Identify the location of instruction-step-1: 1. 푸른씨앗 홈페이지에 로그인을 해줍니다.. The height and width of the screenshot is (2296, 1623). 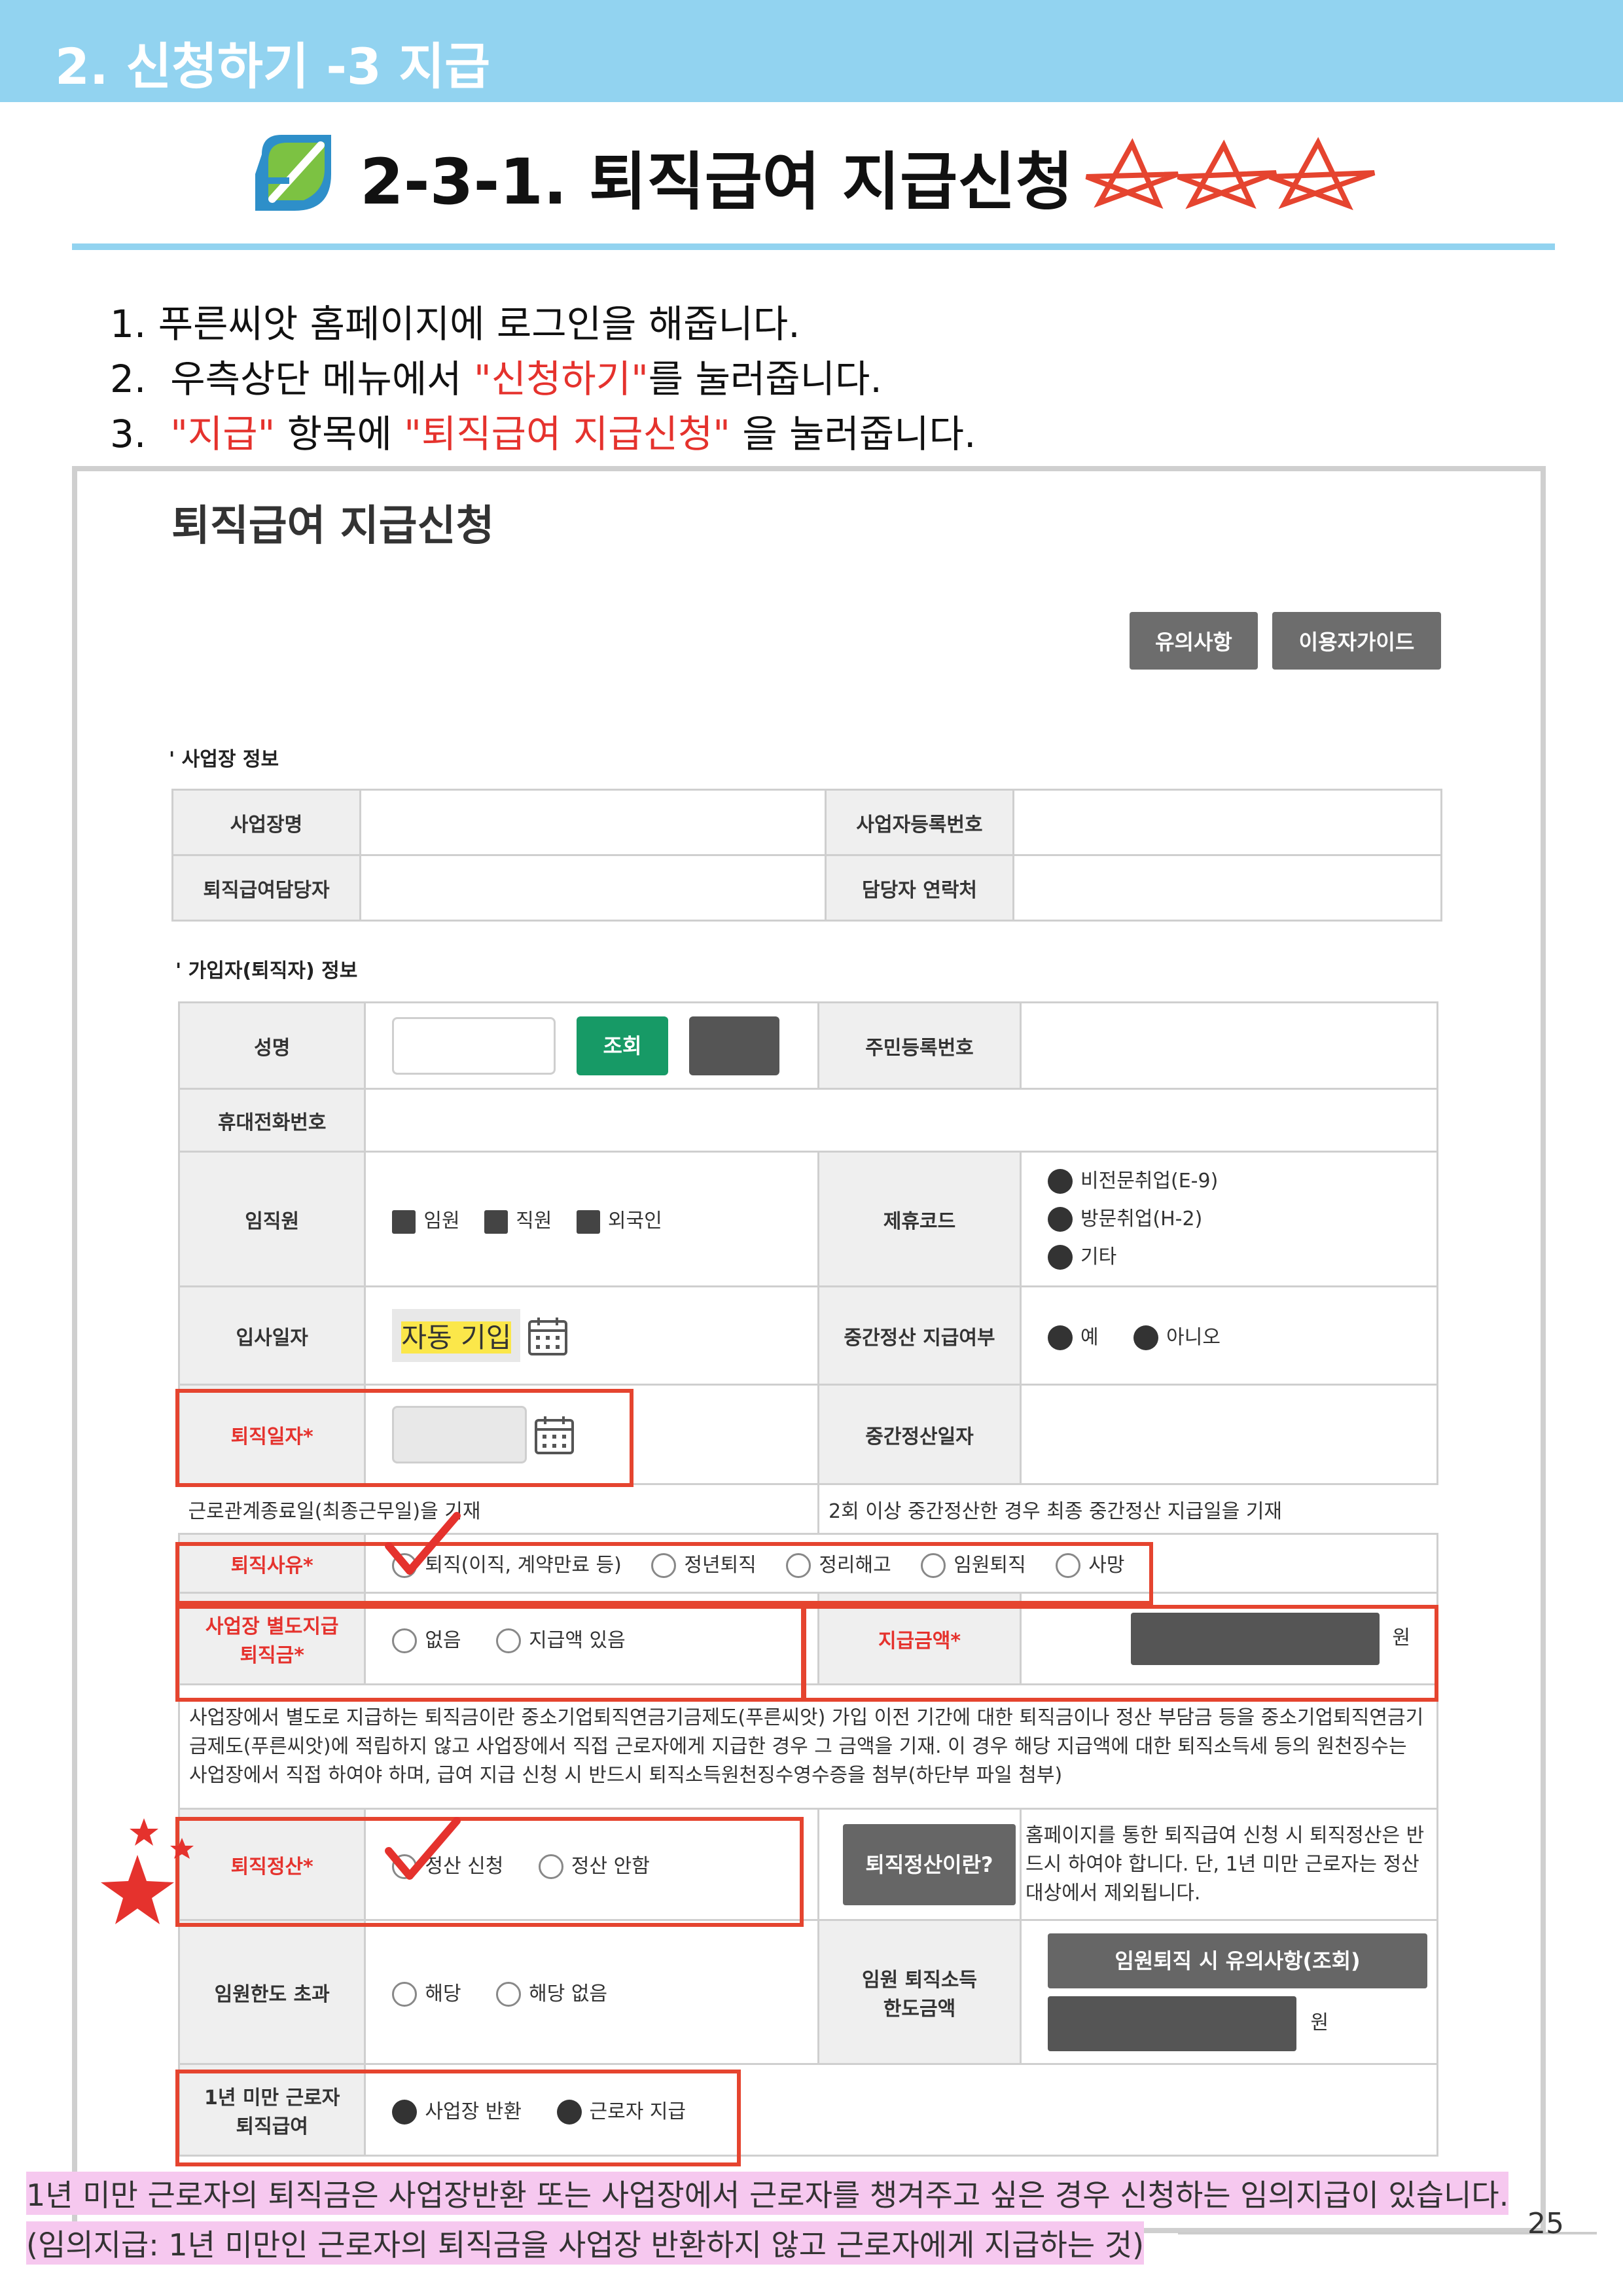
(455, 324).